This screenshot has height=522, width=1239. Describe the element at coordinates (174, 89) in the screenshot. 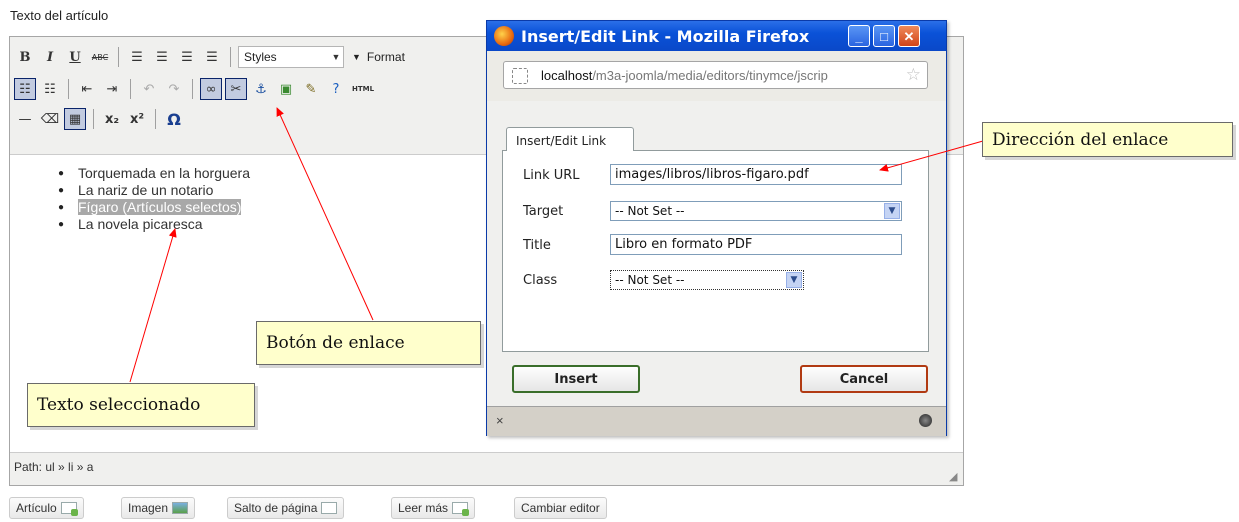

I see `redo-button: ↷` at that location.